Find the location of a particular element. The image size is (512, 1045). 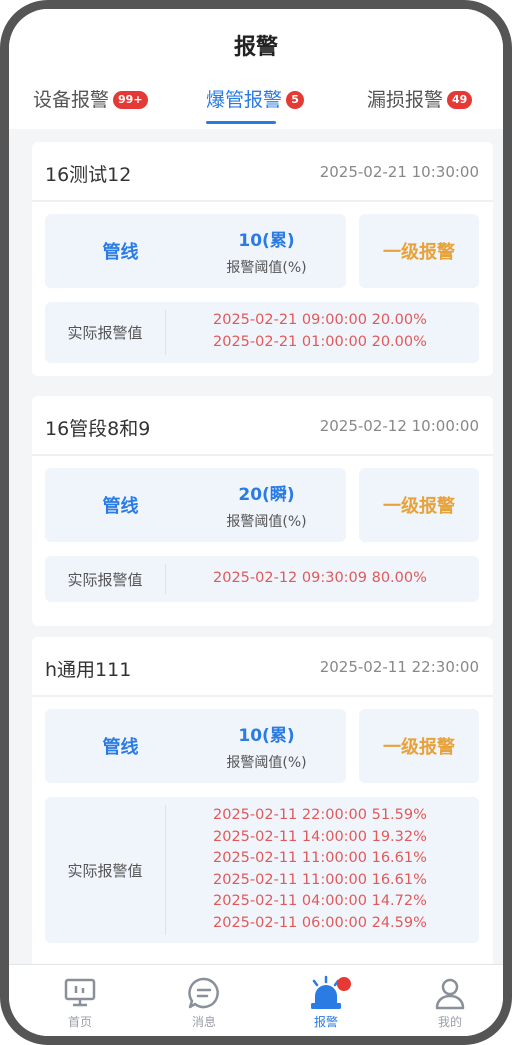

actual-alarm-values: 实际报警值 2025-02-12 09:30:09 80.00% is located at coordinates (262, 579).